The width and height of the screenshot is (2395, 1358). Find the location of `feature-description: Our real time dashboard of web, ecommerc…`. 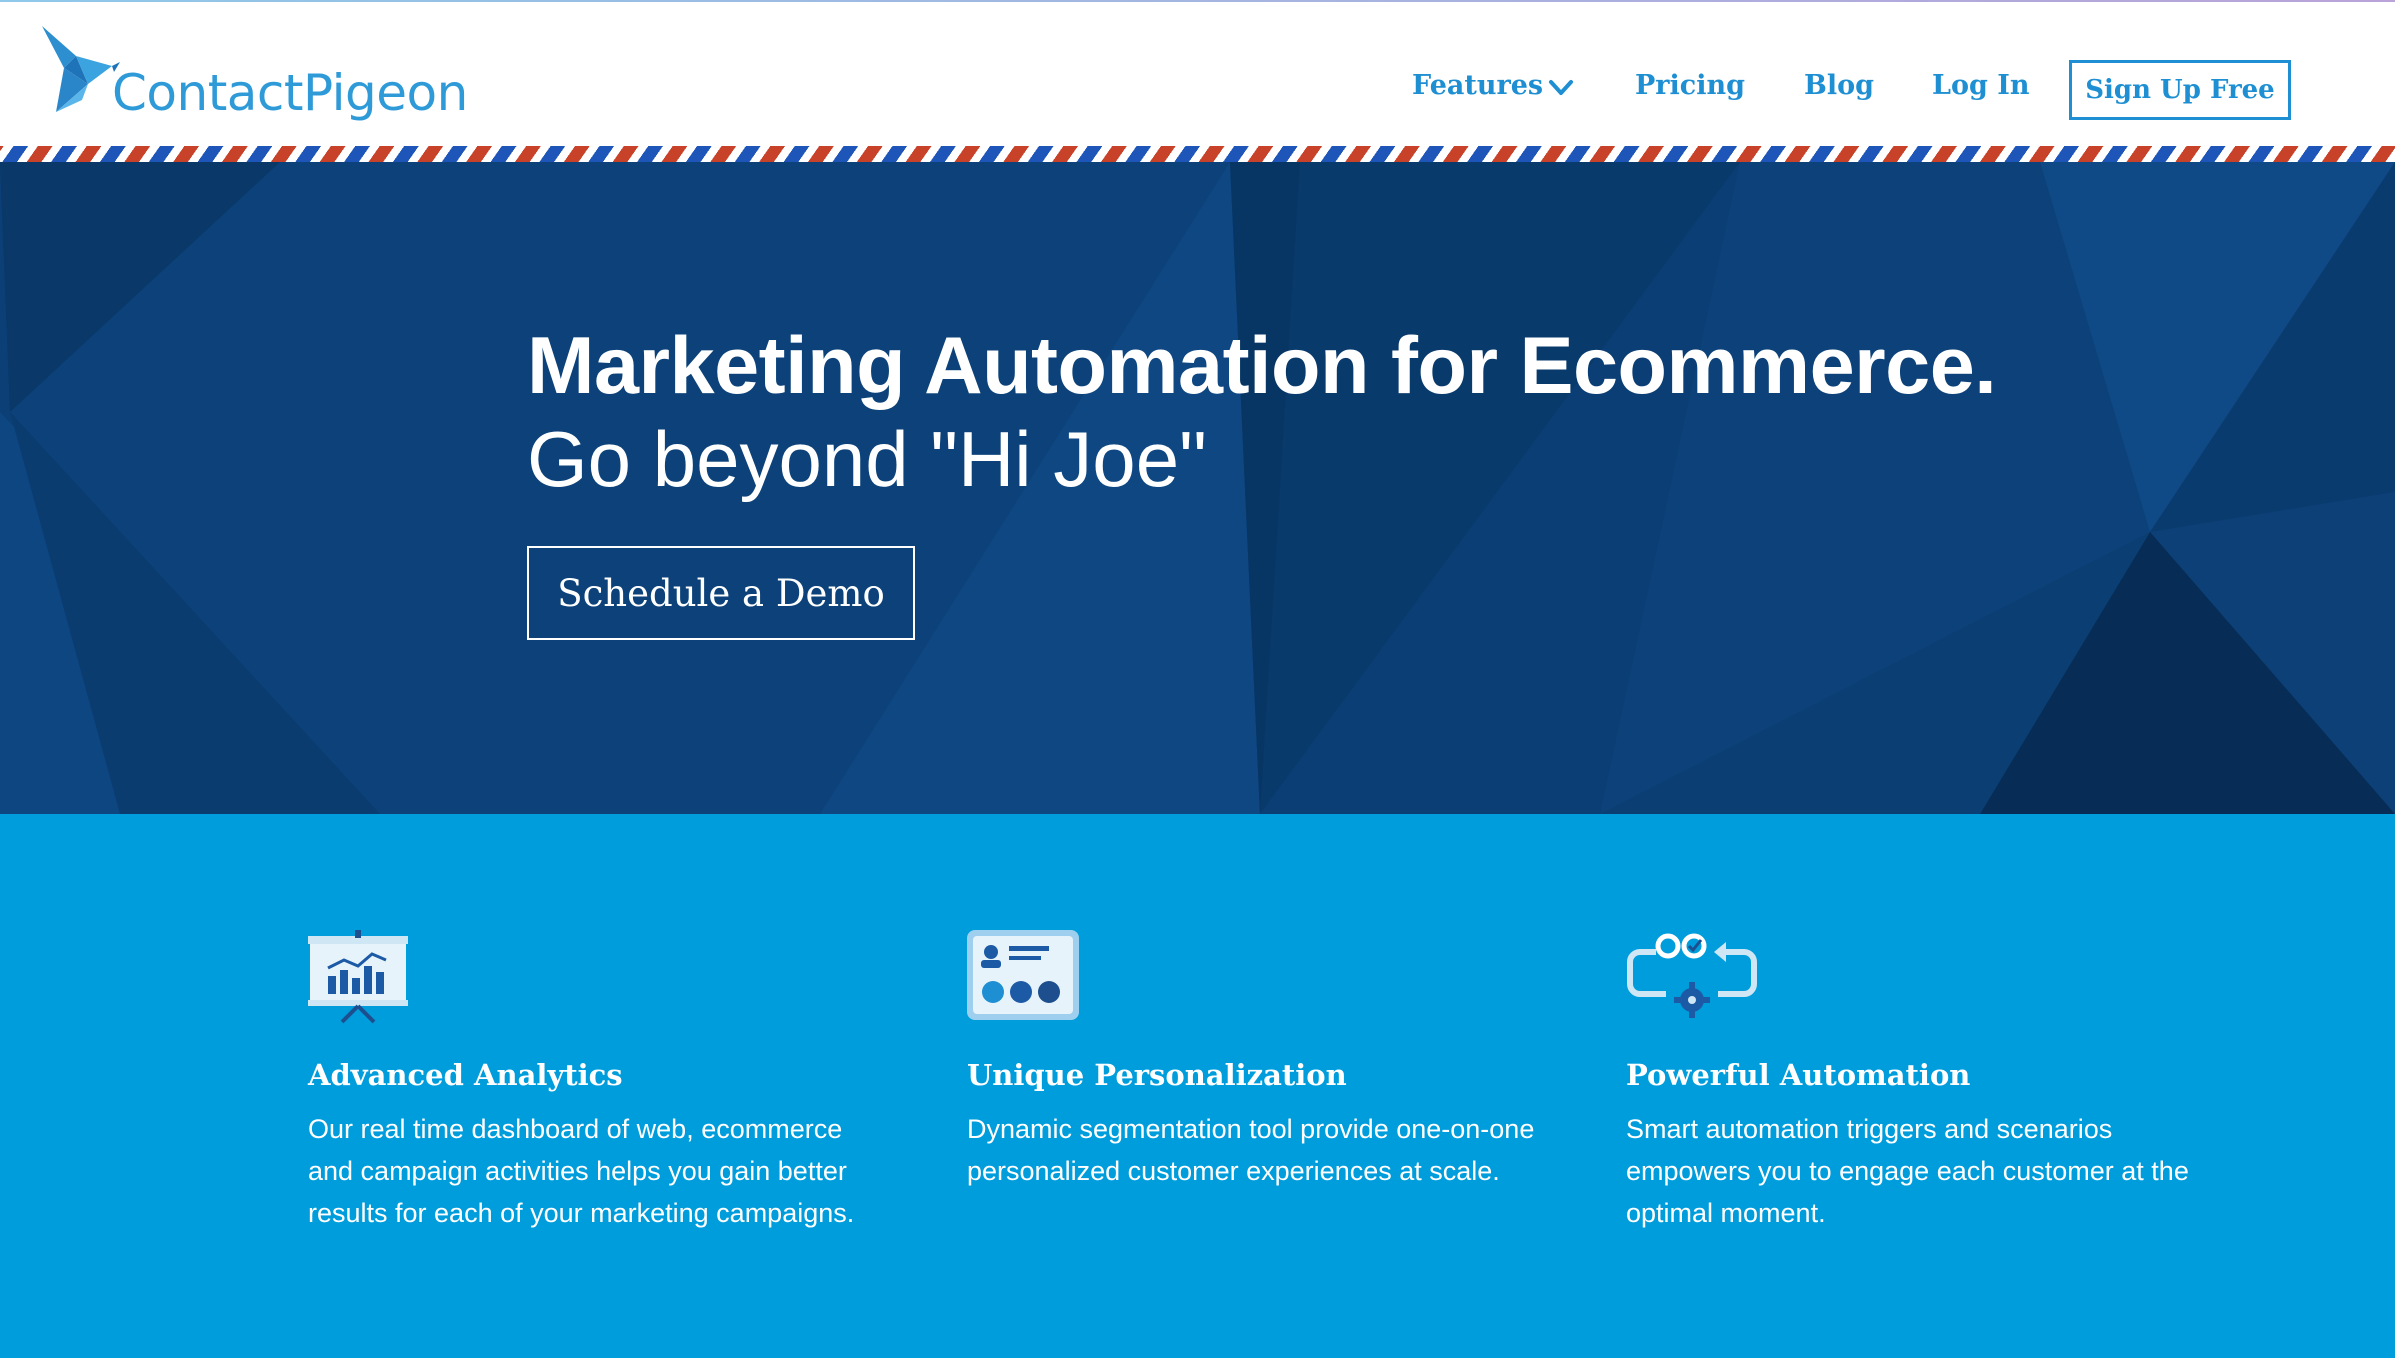

feature-description: Our real time dashboard of web, ecommerc… is located at coordinates (581, 1171).